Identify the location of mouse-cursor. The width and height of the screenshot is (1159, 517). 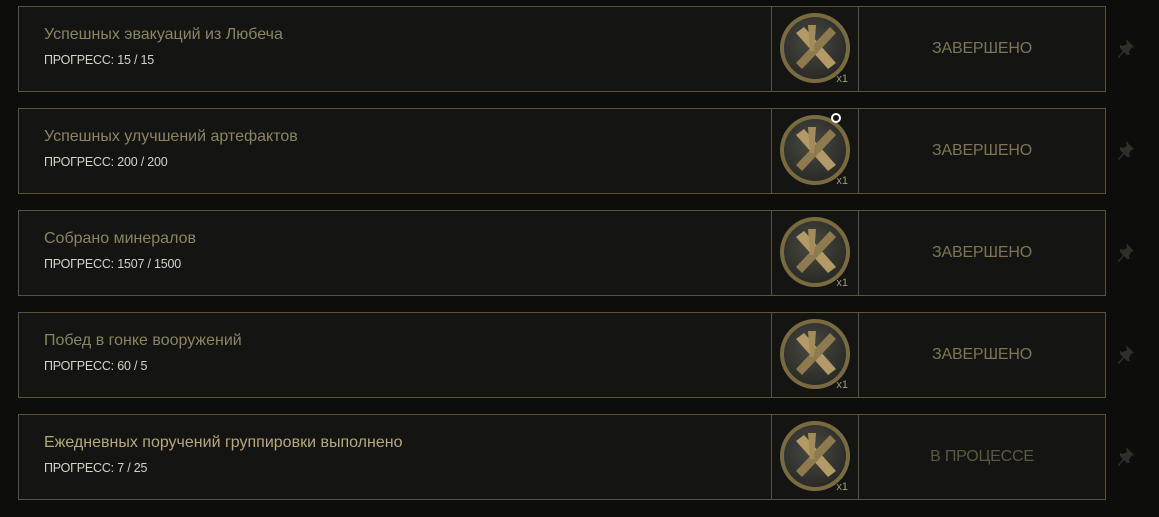
(836, 118).